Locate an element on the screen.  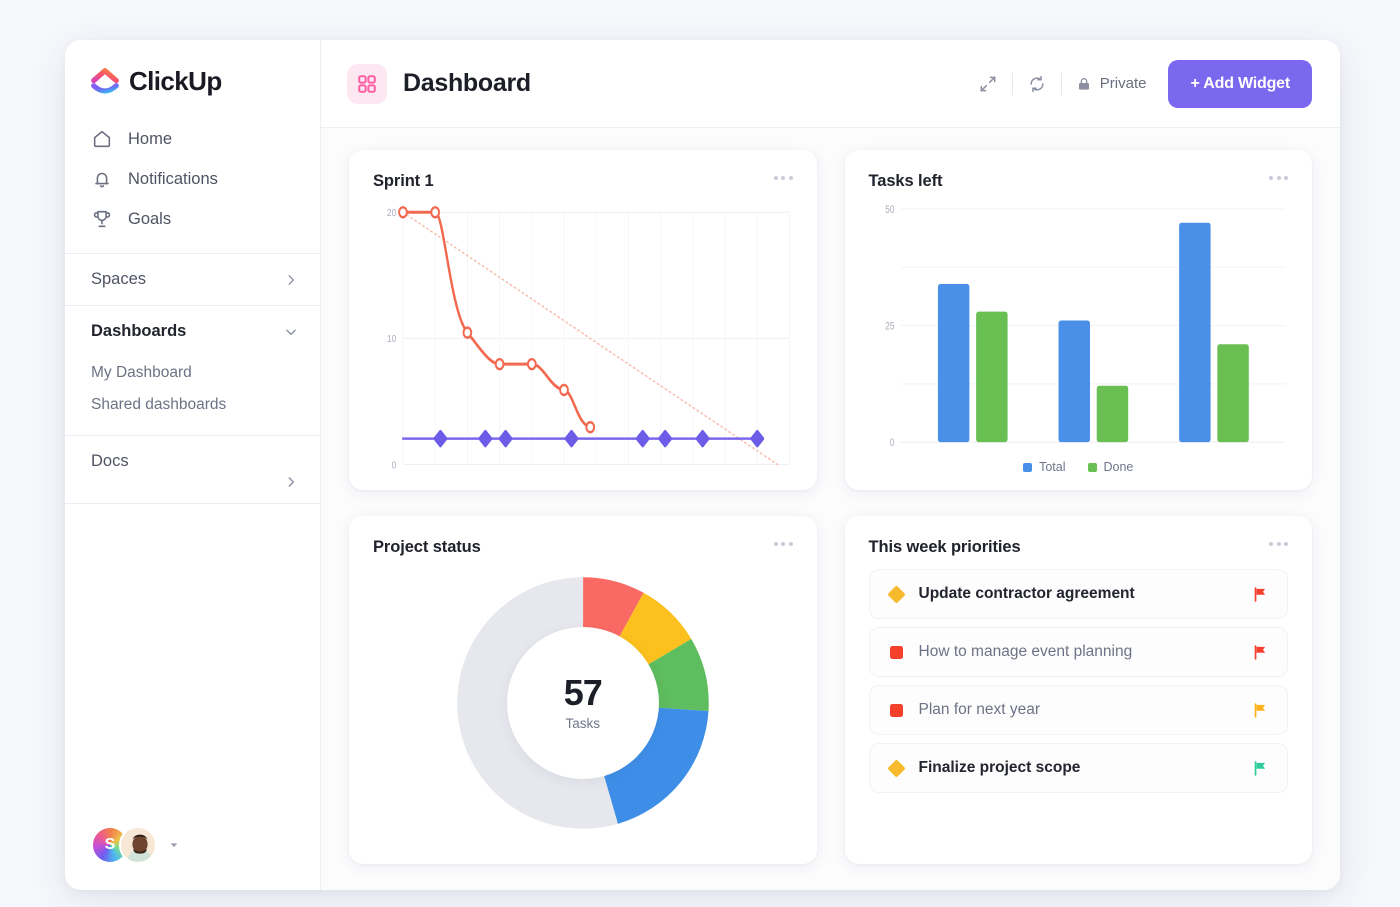
list-item: Finalize project scope is located at coordinates (1078, 768).